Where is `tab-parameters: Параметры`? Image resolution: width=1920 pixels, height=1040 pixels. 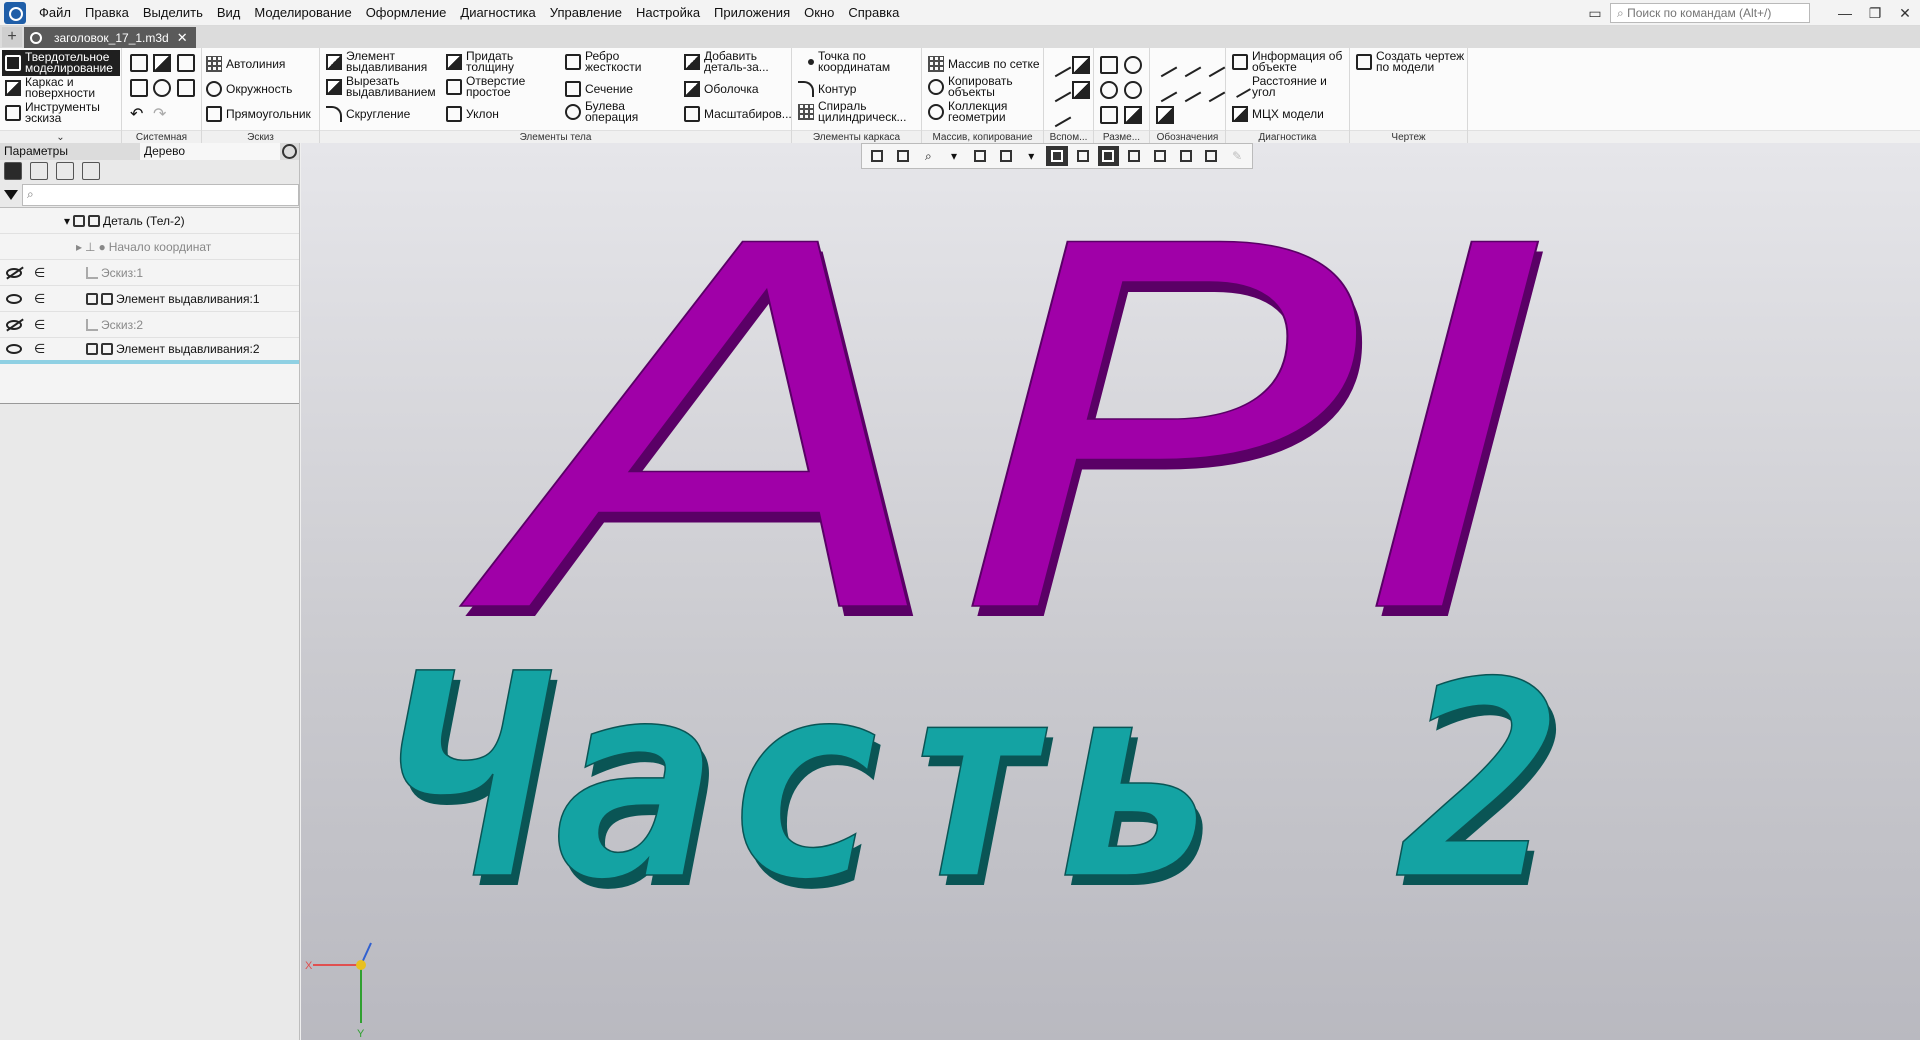 tab-parameters: Параметры is located at coordinates (70, 151).